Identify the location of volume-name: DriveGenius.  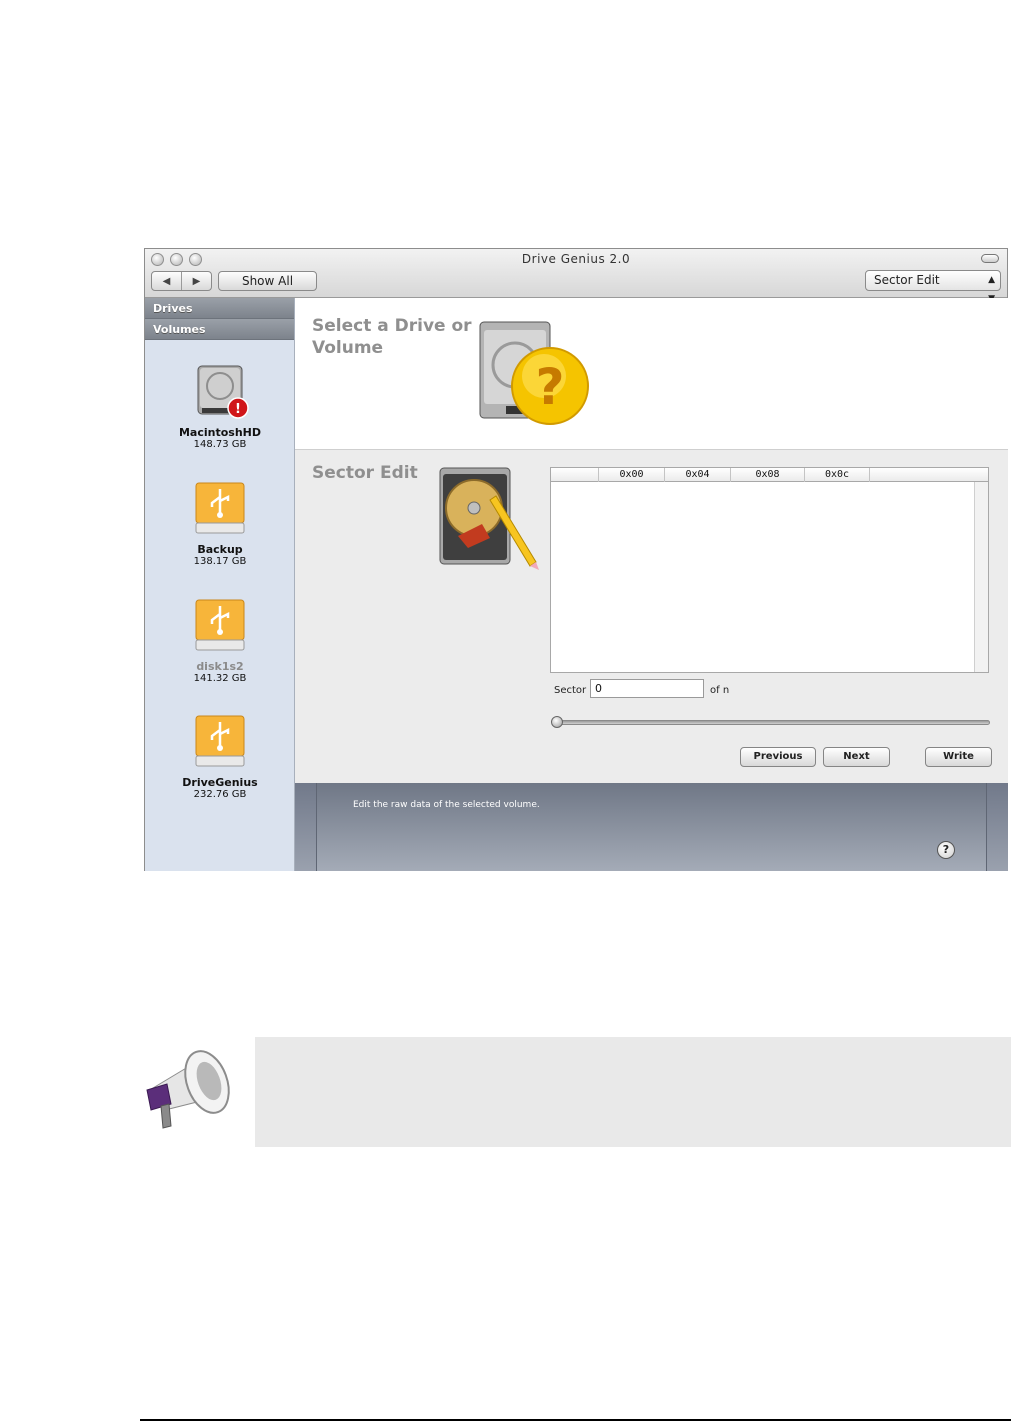
(220, 782).